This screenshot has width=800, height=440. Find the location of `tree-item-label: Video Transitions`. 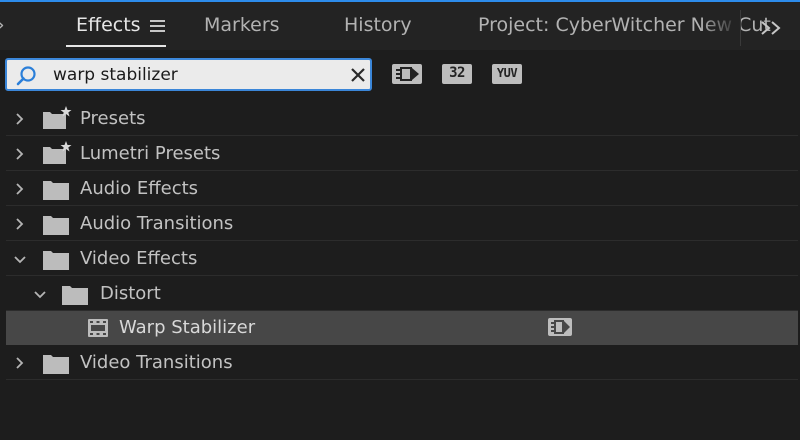

tree-item-label: Video Transitions is located at coordinates (156, 362).